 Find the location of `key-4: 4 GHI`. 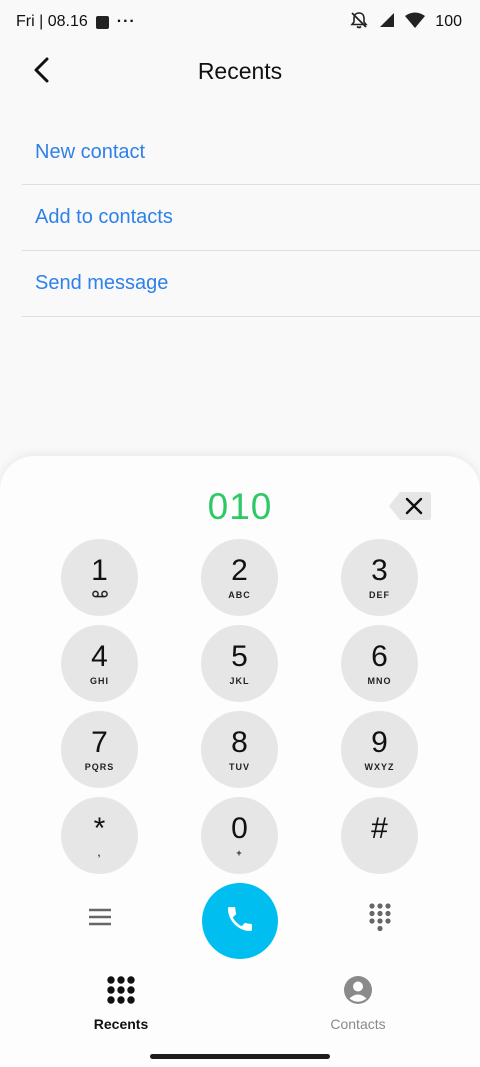

key-4: 4 GHI is located at coordinates (99, 663).